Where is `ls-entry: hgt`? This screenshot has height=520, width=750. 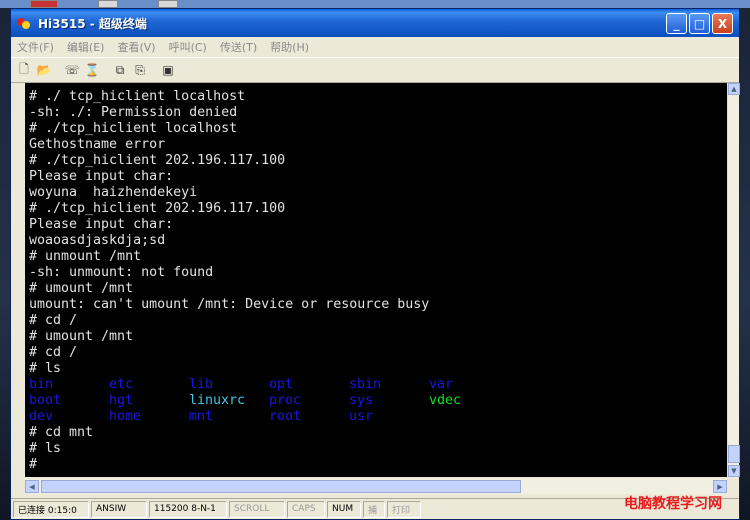
ls-entry: hgt is located at coordinates (121, 400).